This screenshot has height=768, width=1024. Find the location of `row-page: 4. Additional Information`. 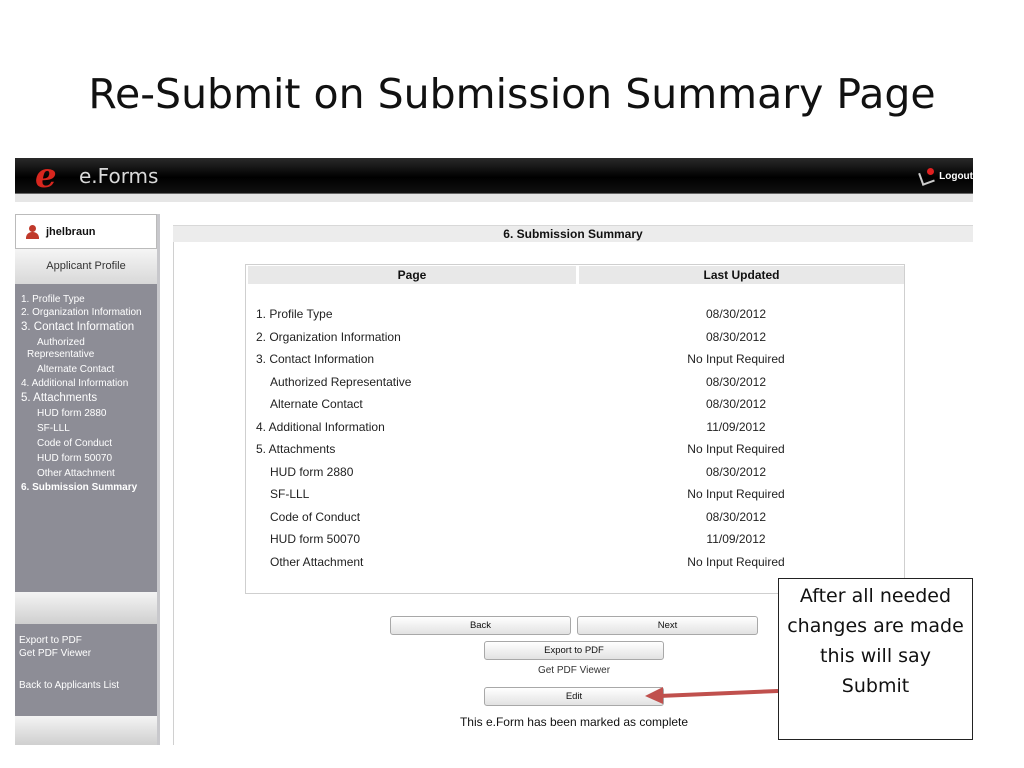

row-page: 4. Additional Information is located at coordinates (320, 426).